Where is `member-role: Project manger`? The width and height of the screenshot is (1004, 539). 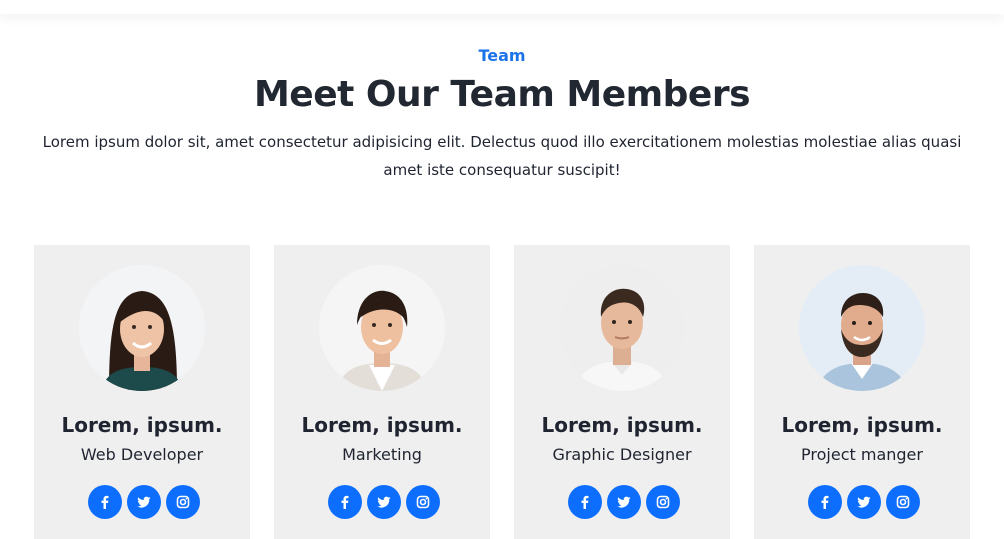
member-role: Project manger is located at coordinates (862, 454).